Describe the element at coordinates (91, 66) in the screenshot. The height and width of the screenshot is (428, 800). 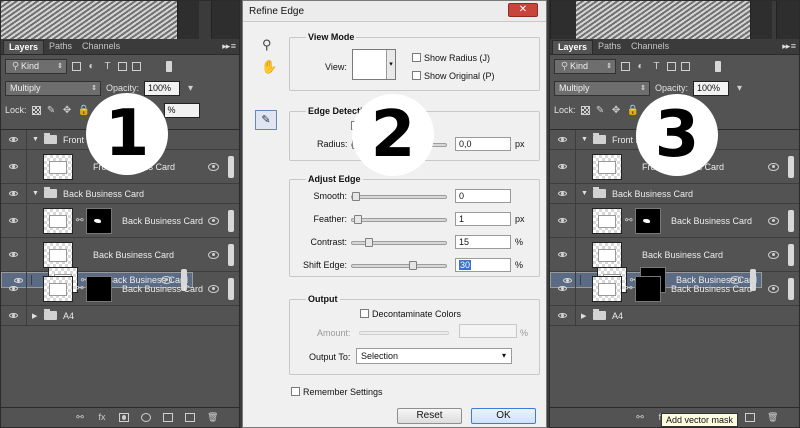
I see `adjustment-filter-icon: ◐` at that location.